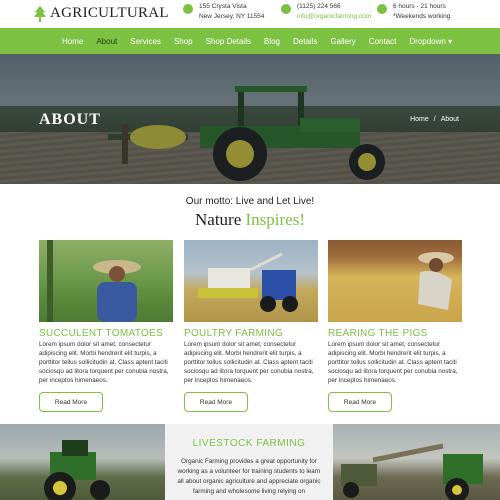 This screenshot has width=500, height=500. What do you see at coordinates (251, 281) in the screenshot?
I see `harvester-photo` at bounding box center [251, 281].